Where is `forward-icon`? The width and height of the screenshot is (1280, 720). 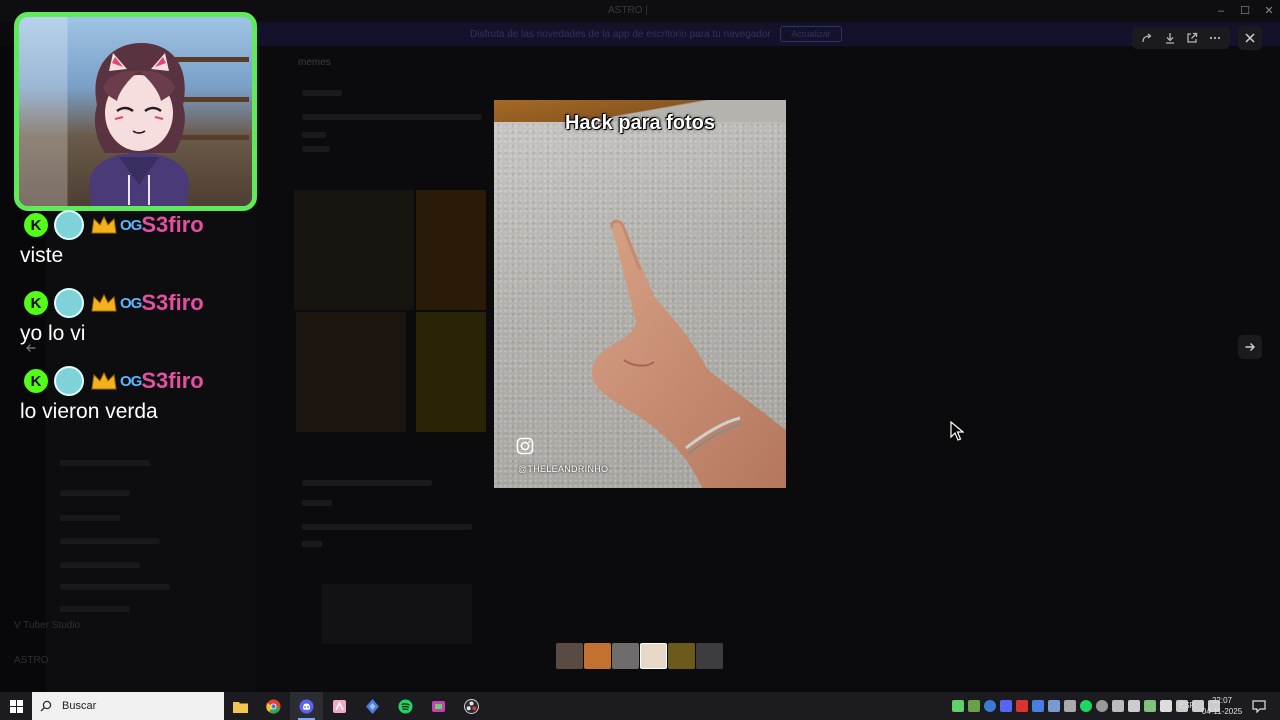 forward-icon is located at coordinates (1147, 38).